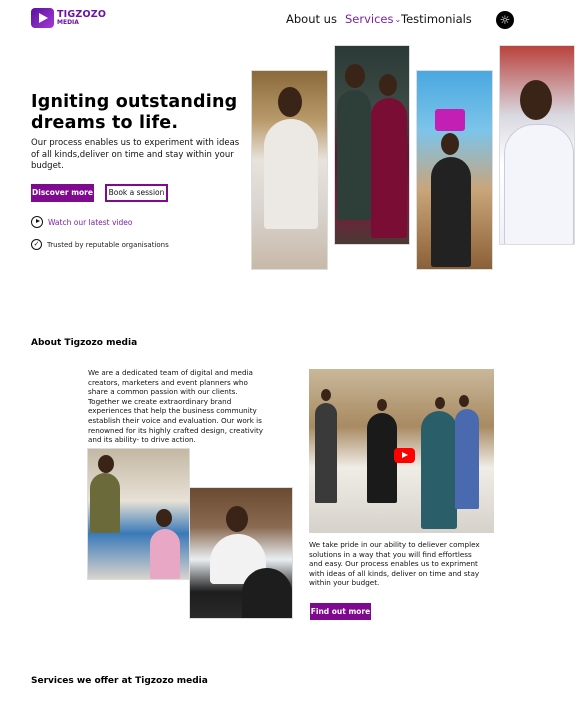  I want to click on watch-video-label: Watch our latest video, so click(90, 222).